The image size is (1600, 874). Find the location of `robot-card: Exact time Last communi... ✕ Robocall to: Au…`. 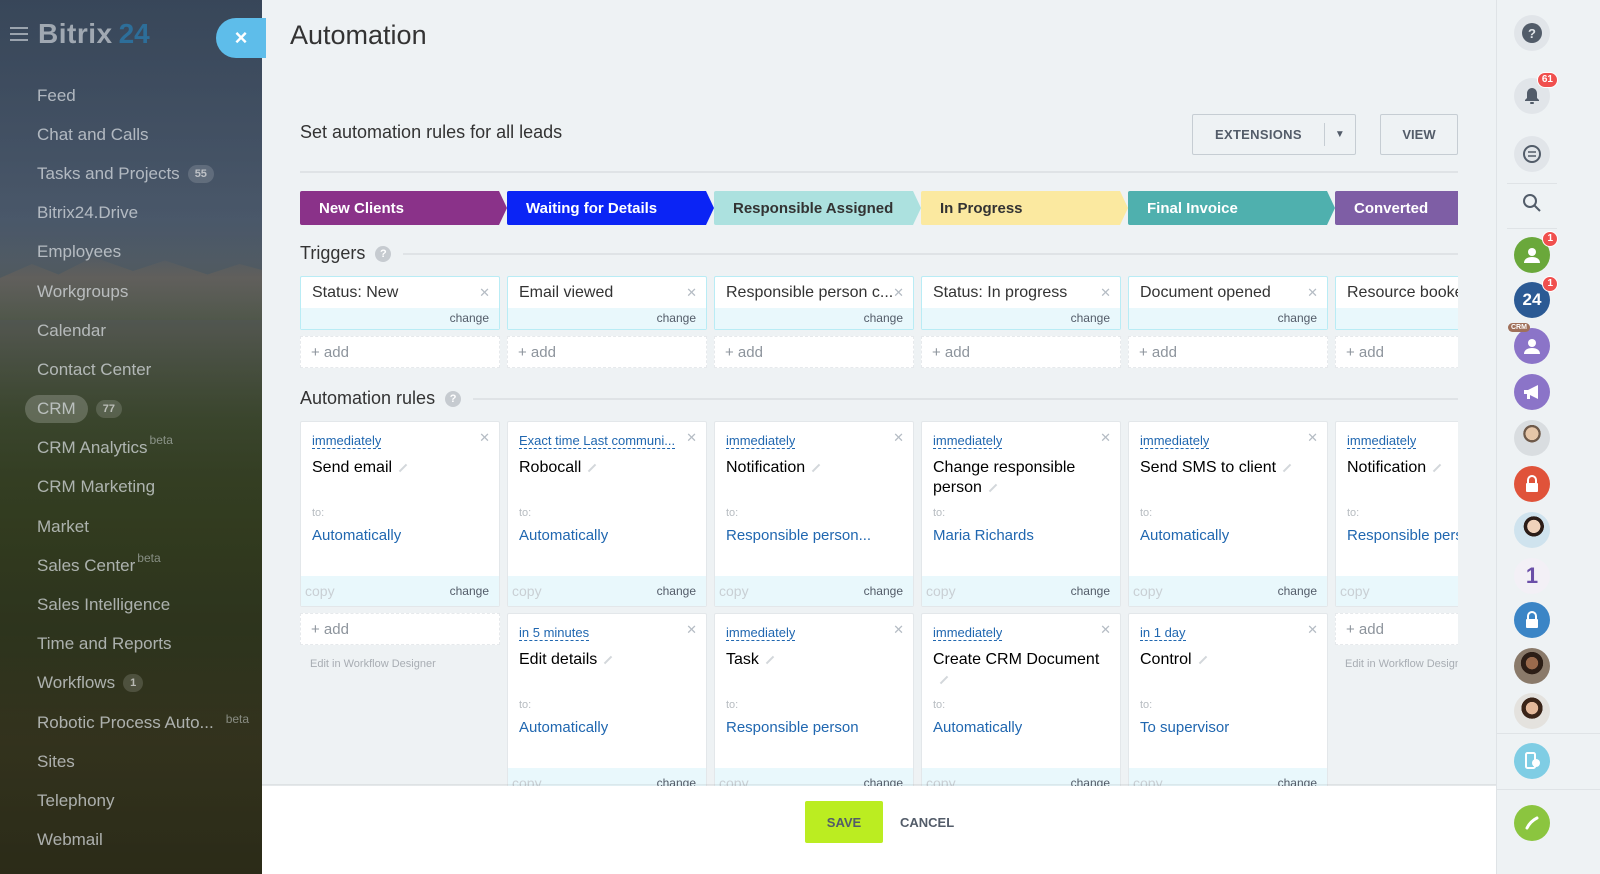

robot-card: Exact time Last communi... ✕ Robocall to: Au… is located at coordinates (607, 514).